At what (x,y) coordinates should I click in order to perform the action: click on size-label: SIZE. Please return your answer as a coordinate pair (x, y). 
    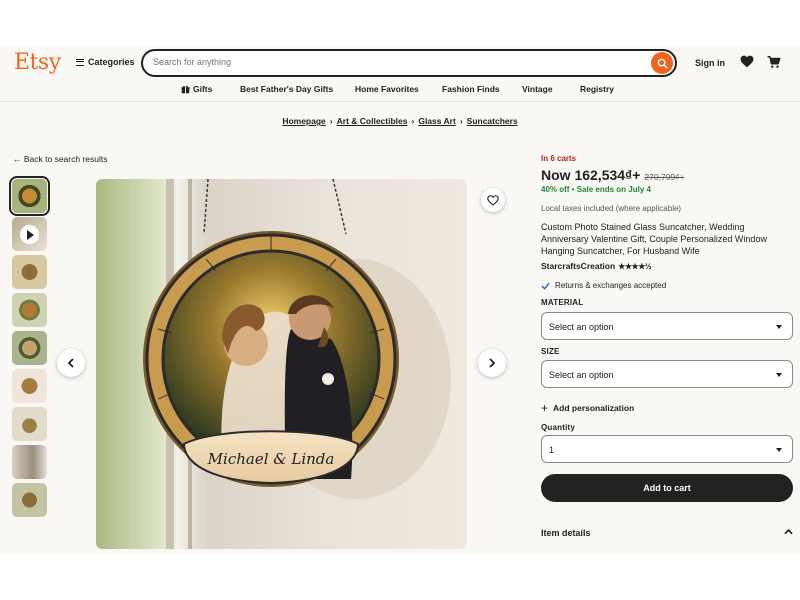
    Looking at the image, I should click on (550, 351).